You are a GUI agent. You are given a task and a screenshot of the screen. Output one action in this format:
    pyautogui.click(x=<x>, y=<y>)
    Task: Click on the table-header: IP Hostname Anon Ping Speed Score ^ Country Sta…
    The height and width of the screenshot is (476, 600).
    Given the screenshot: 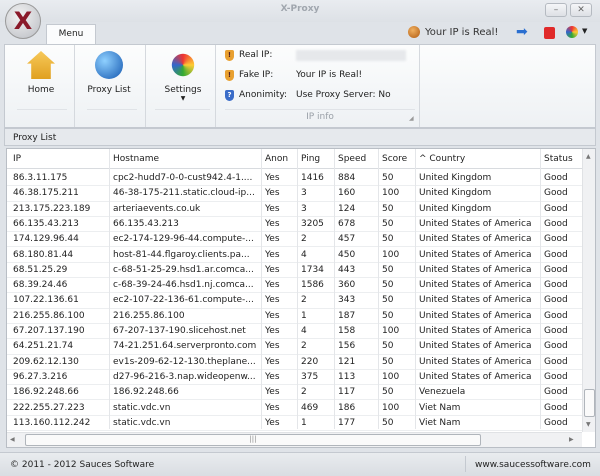 What is the action you would take?
    pyautogui.click(x=294, y=159)
    